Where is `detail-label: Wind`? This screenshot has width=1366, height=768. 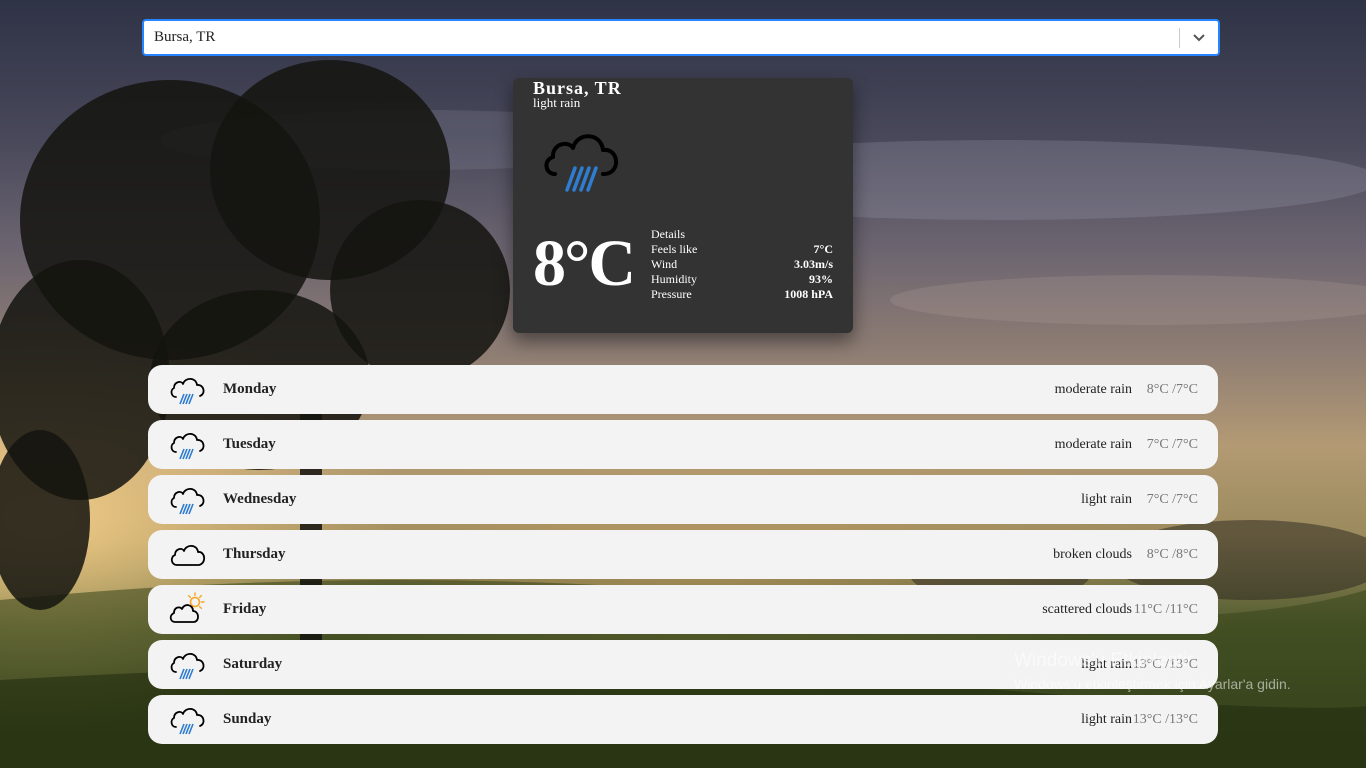 detail-label: Wind is located at coordinates (664, 264).